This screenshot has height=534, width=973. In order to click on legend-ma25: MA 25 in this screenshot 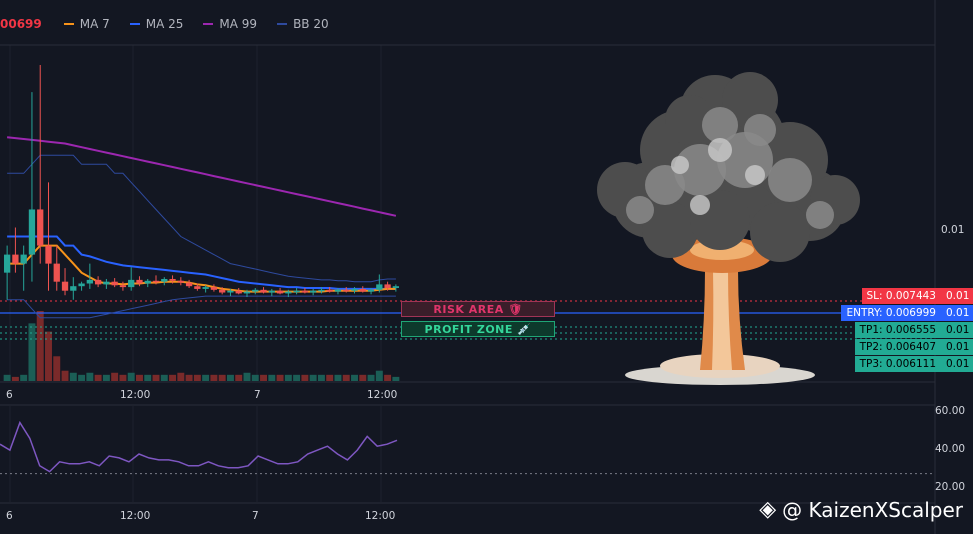, I will do `click(156, 24)`.